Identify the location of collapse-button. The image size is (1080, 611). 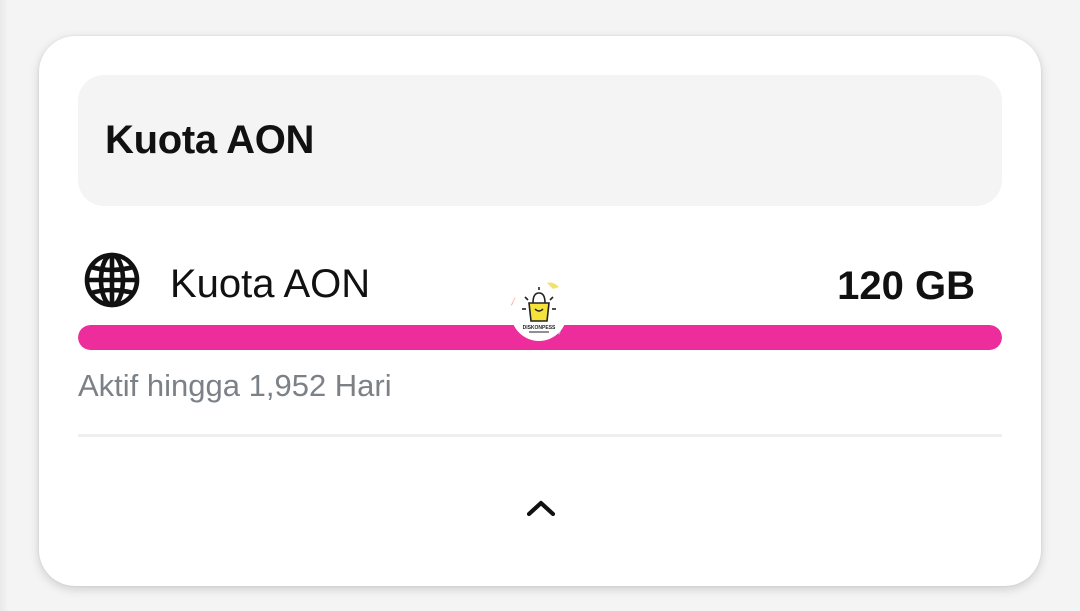
(541, 508).